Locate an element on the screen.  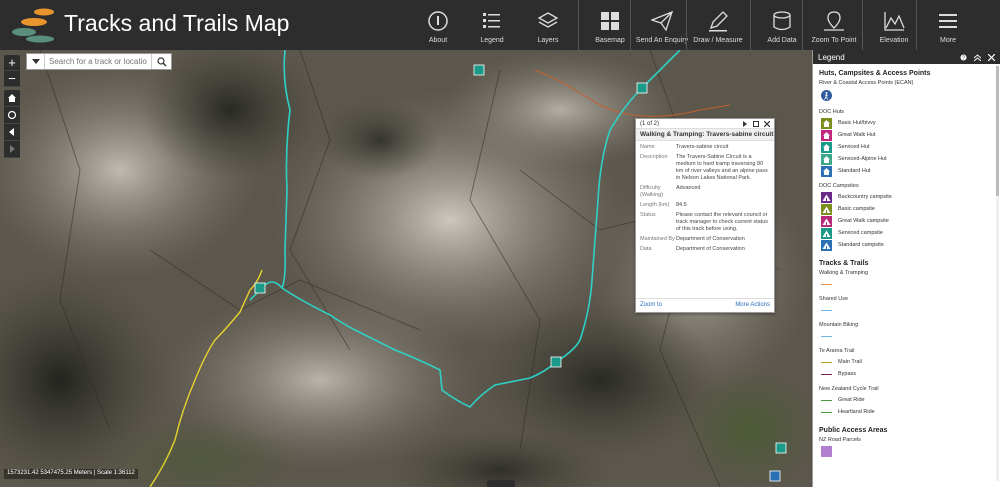
toolbar-button-elevation: Elevation is located at coordinates (894, 25).